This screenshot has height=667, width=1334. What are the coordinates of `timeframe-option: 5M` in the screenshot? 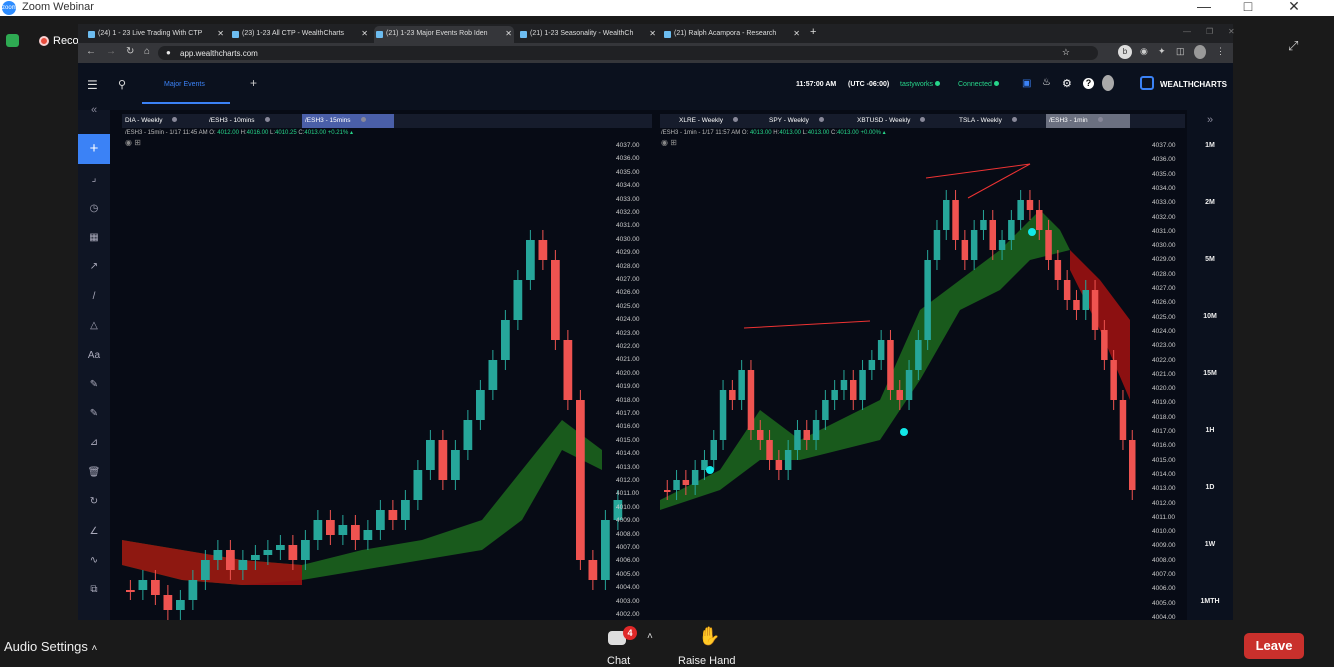 It's located at (1210, 259).